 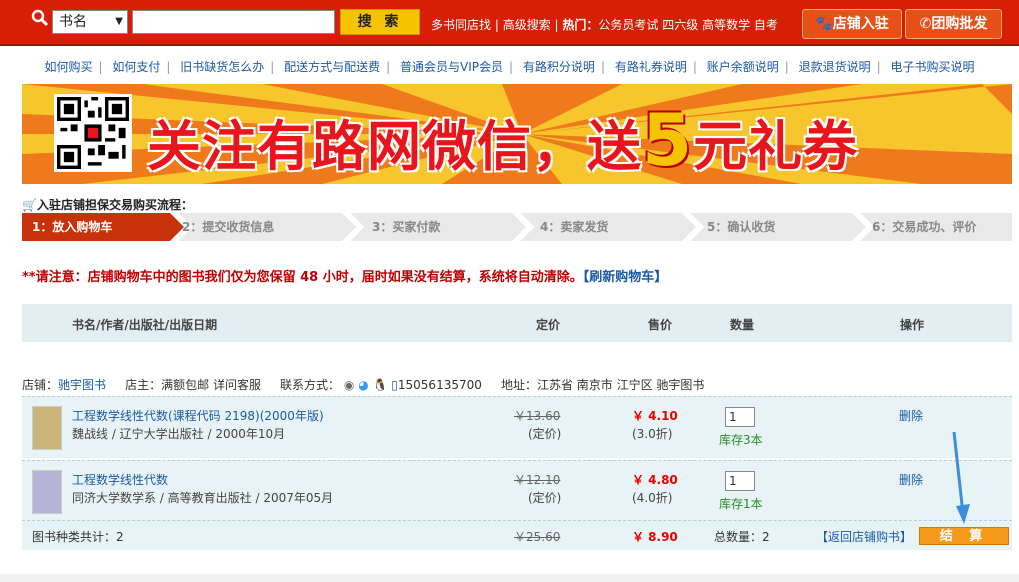 I want to click on cart-table-header: 书名/作者/出版社/出版日期 定价 售价 数量 操作, so click(x=517, y=323).